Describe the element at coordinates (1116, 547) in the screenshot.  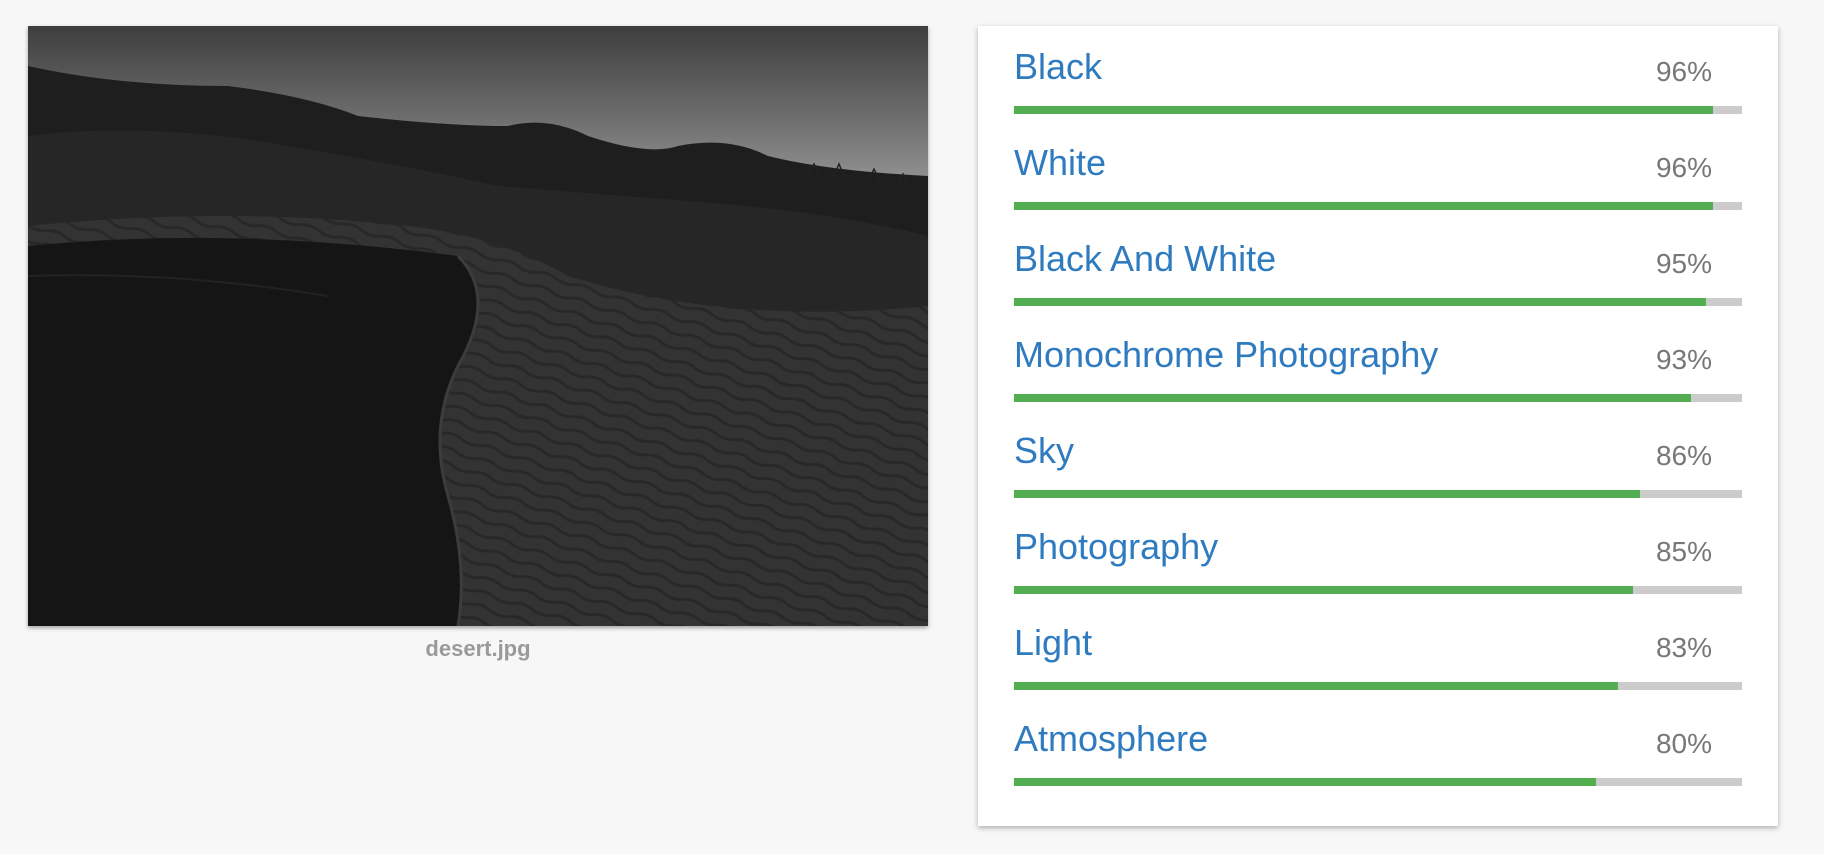
I see `label-name: Photography` at that location.